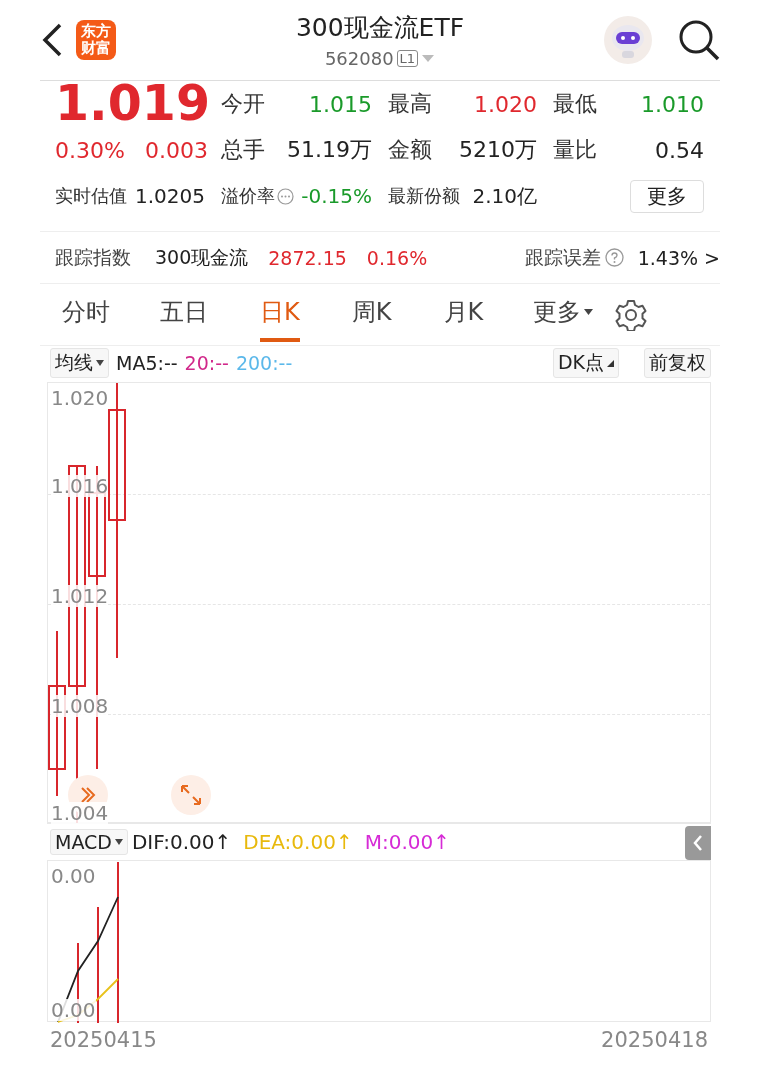 The image size is (775, 1073). I want to click on level-badge: L1, so click(407, 58).